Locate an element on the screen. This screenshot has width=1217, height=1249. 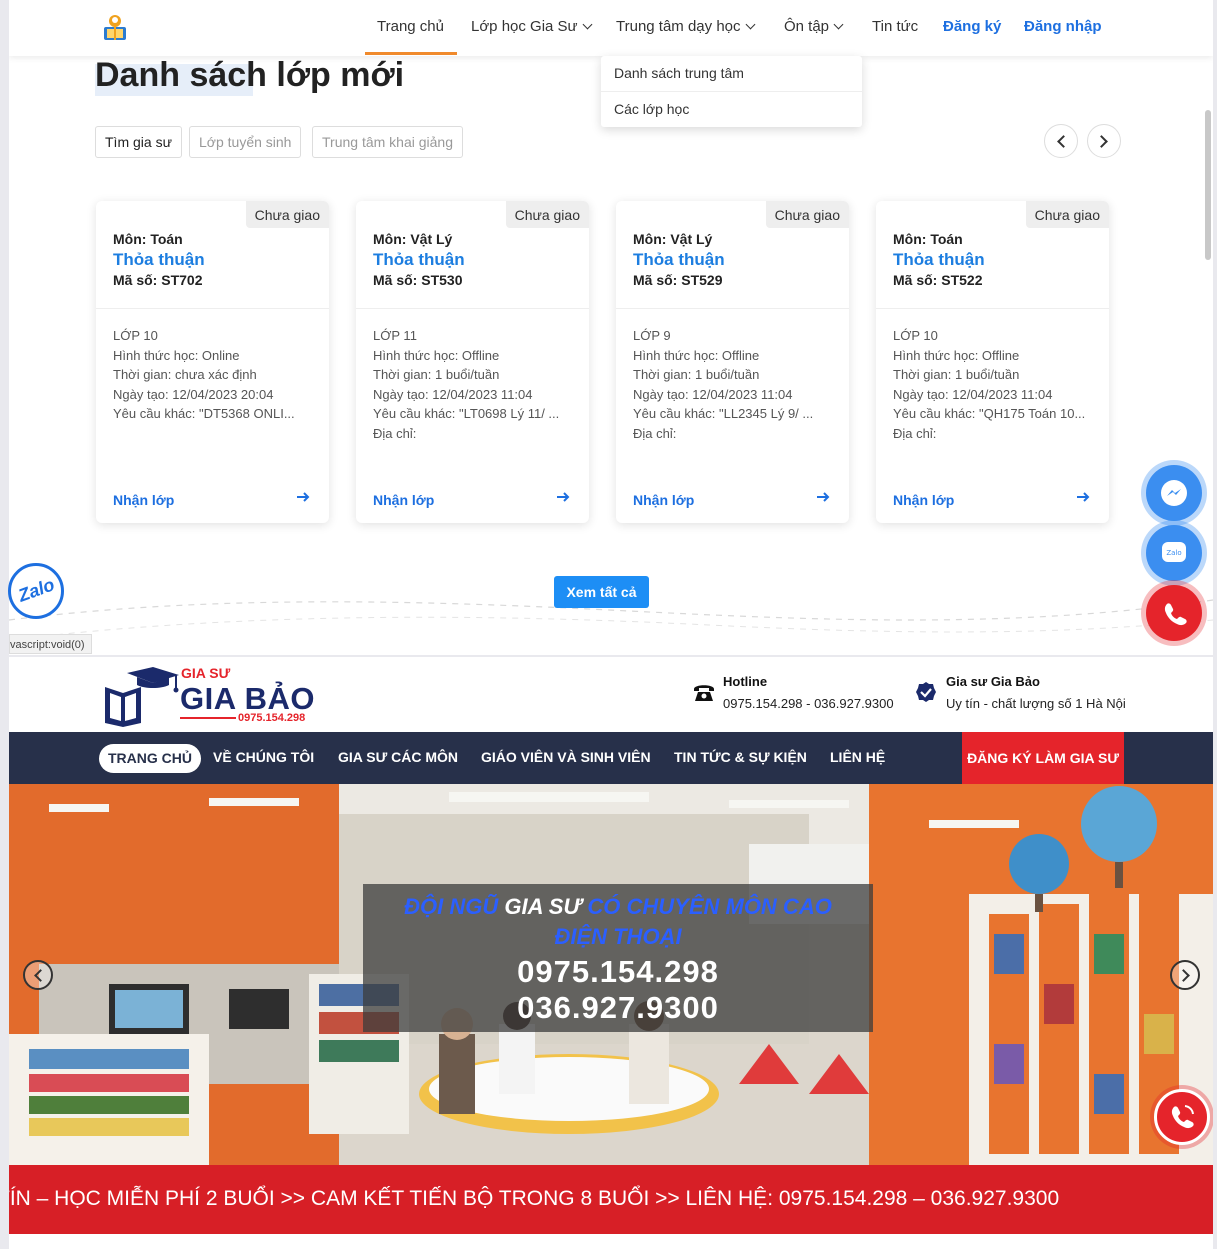
main-nav-contact: LIÊN HỆ is located at coordinates (857, 757).